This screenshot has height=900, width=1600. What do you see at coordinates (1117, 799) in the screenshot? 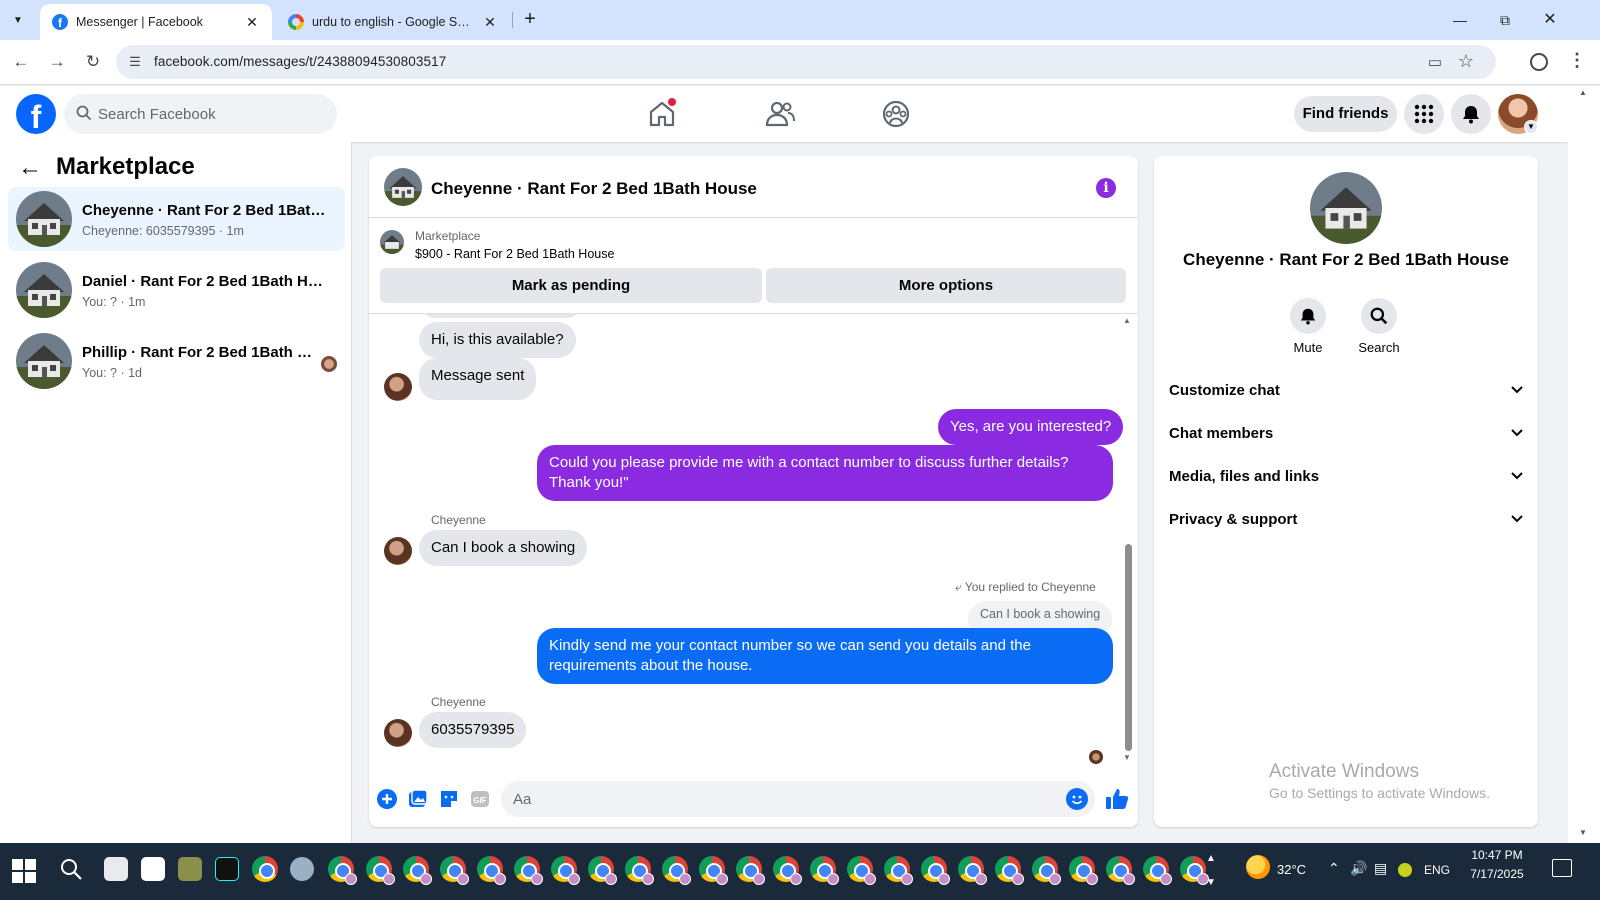
I see `thumbs-up-icon` at bounding box center [1117, 799].